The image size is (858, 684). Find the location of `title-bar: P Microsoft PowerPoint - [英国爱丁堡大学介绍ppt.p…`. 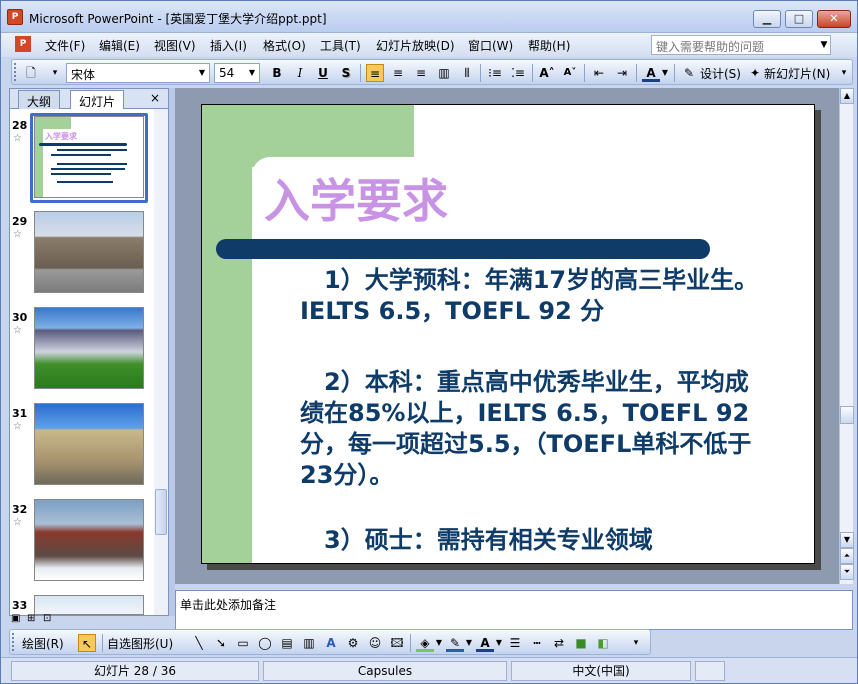

title-bar: P Microsoft PowerPoint - [英国爱丁堡大学介绍ppt.p… is located at coordinates (429, 17).